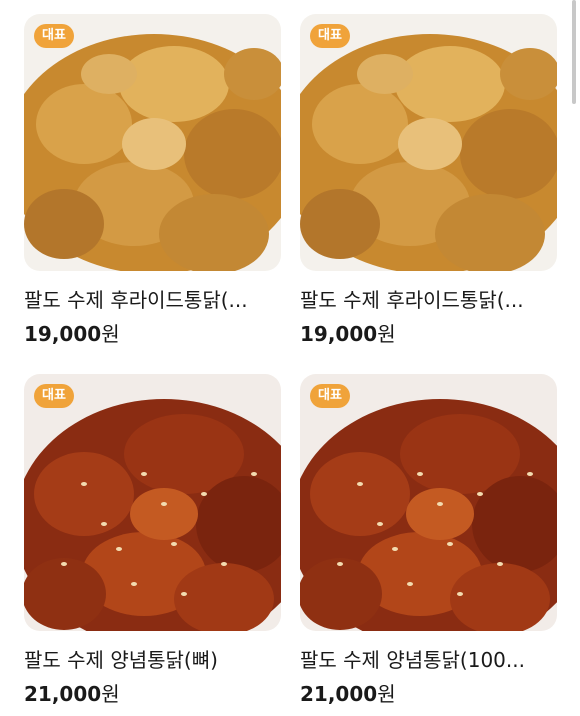 This screenshot has height=716, width=580. Describe the element at coordinates (121, 660) in the screenshot. I see `product-name: 팔도 수제 양념통닭(뼈)` at that location.